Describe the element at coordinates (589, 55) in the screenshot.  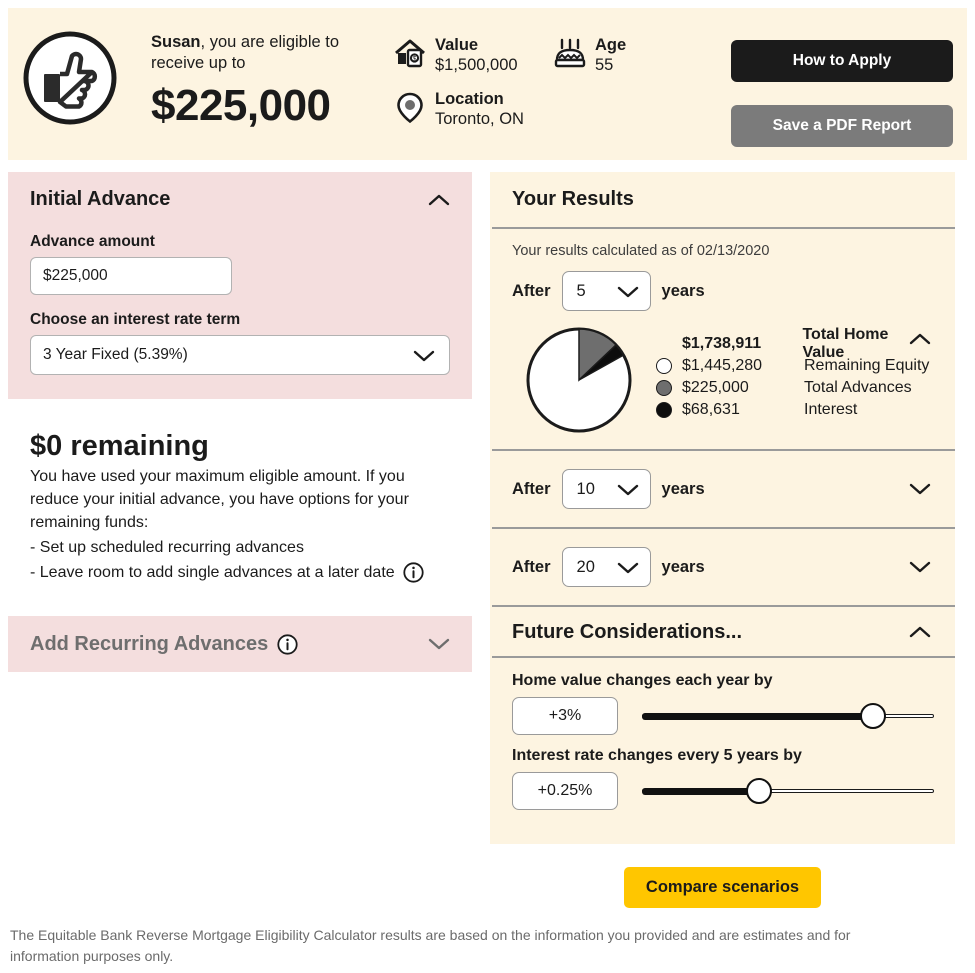
I see `fact-age: Age 55` at that location.